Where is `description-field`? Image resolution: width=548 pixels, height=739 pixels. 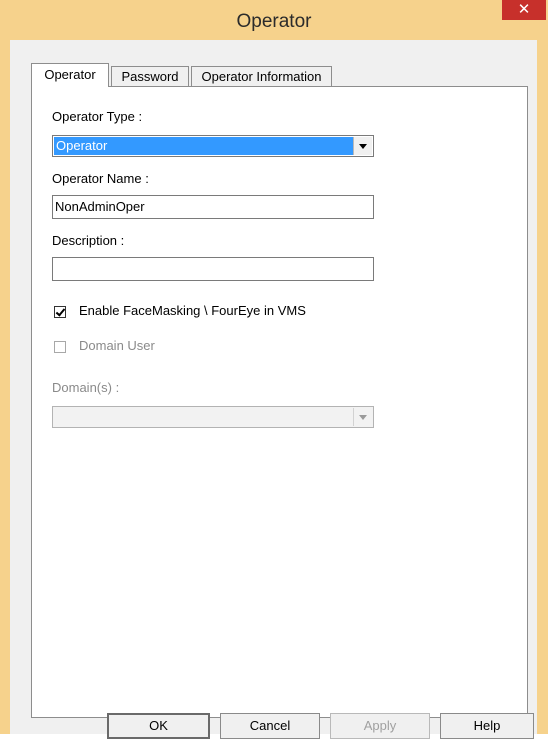 description-field is located at coordinates (213, 269).